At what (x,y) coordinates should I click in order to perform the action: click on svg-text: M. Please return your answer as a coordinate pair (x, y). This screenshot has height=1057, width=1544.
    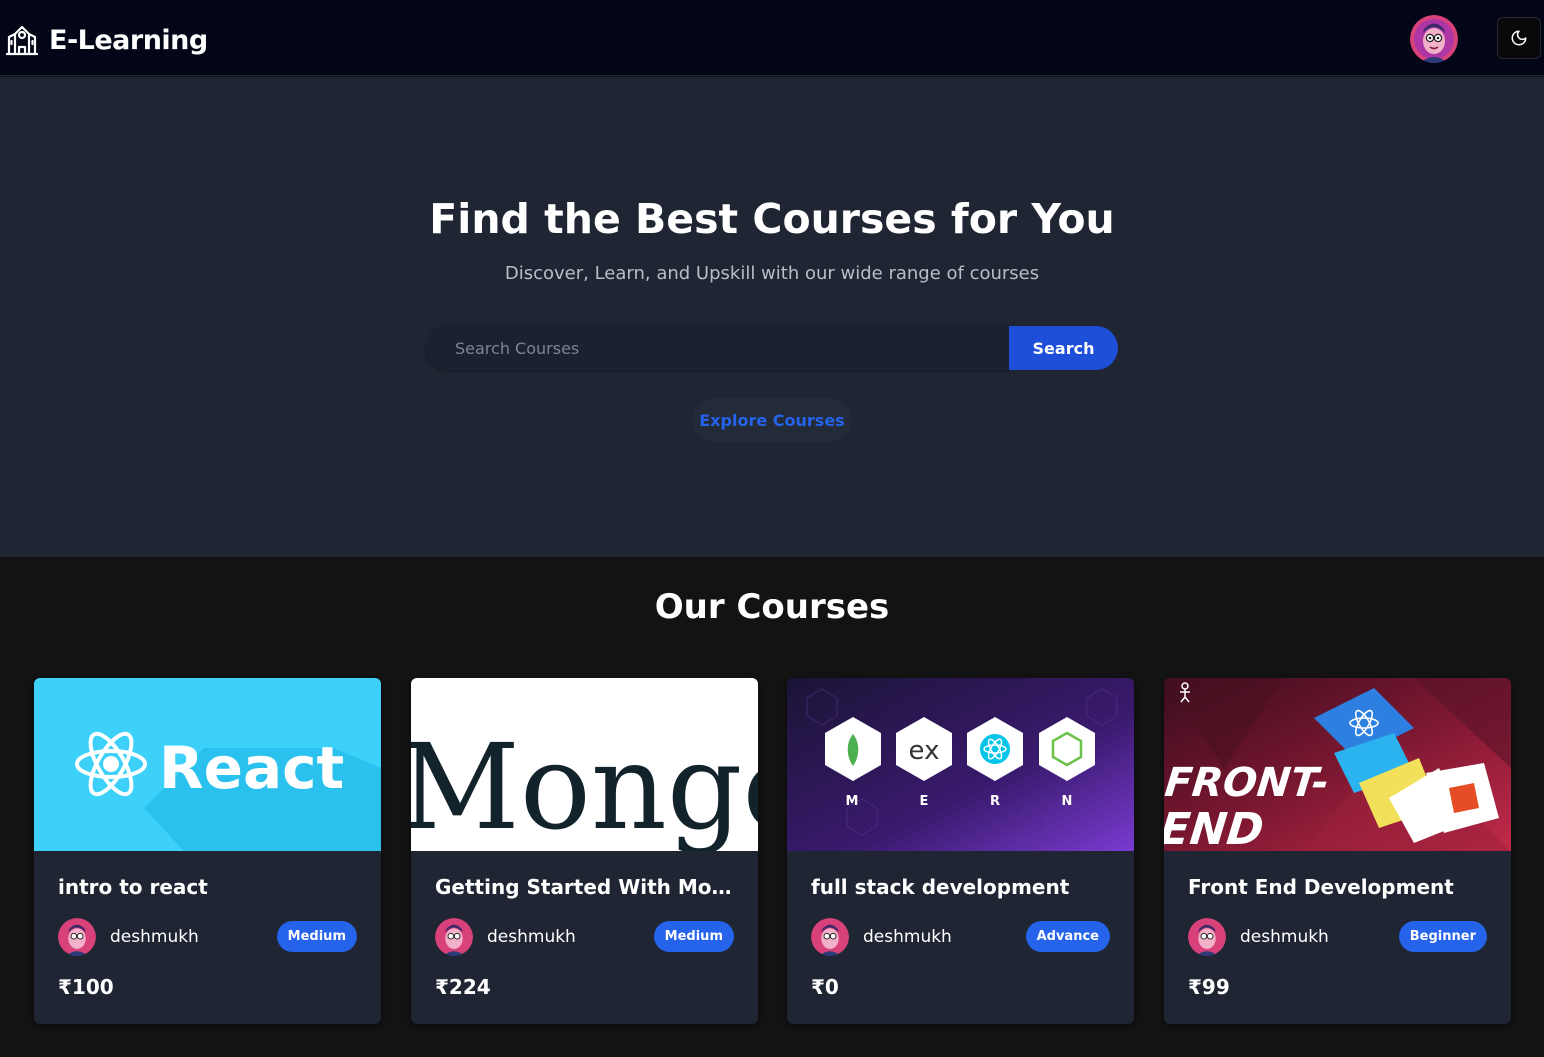
    Looking at the image, I should click on (852, 801).